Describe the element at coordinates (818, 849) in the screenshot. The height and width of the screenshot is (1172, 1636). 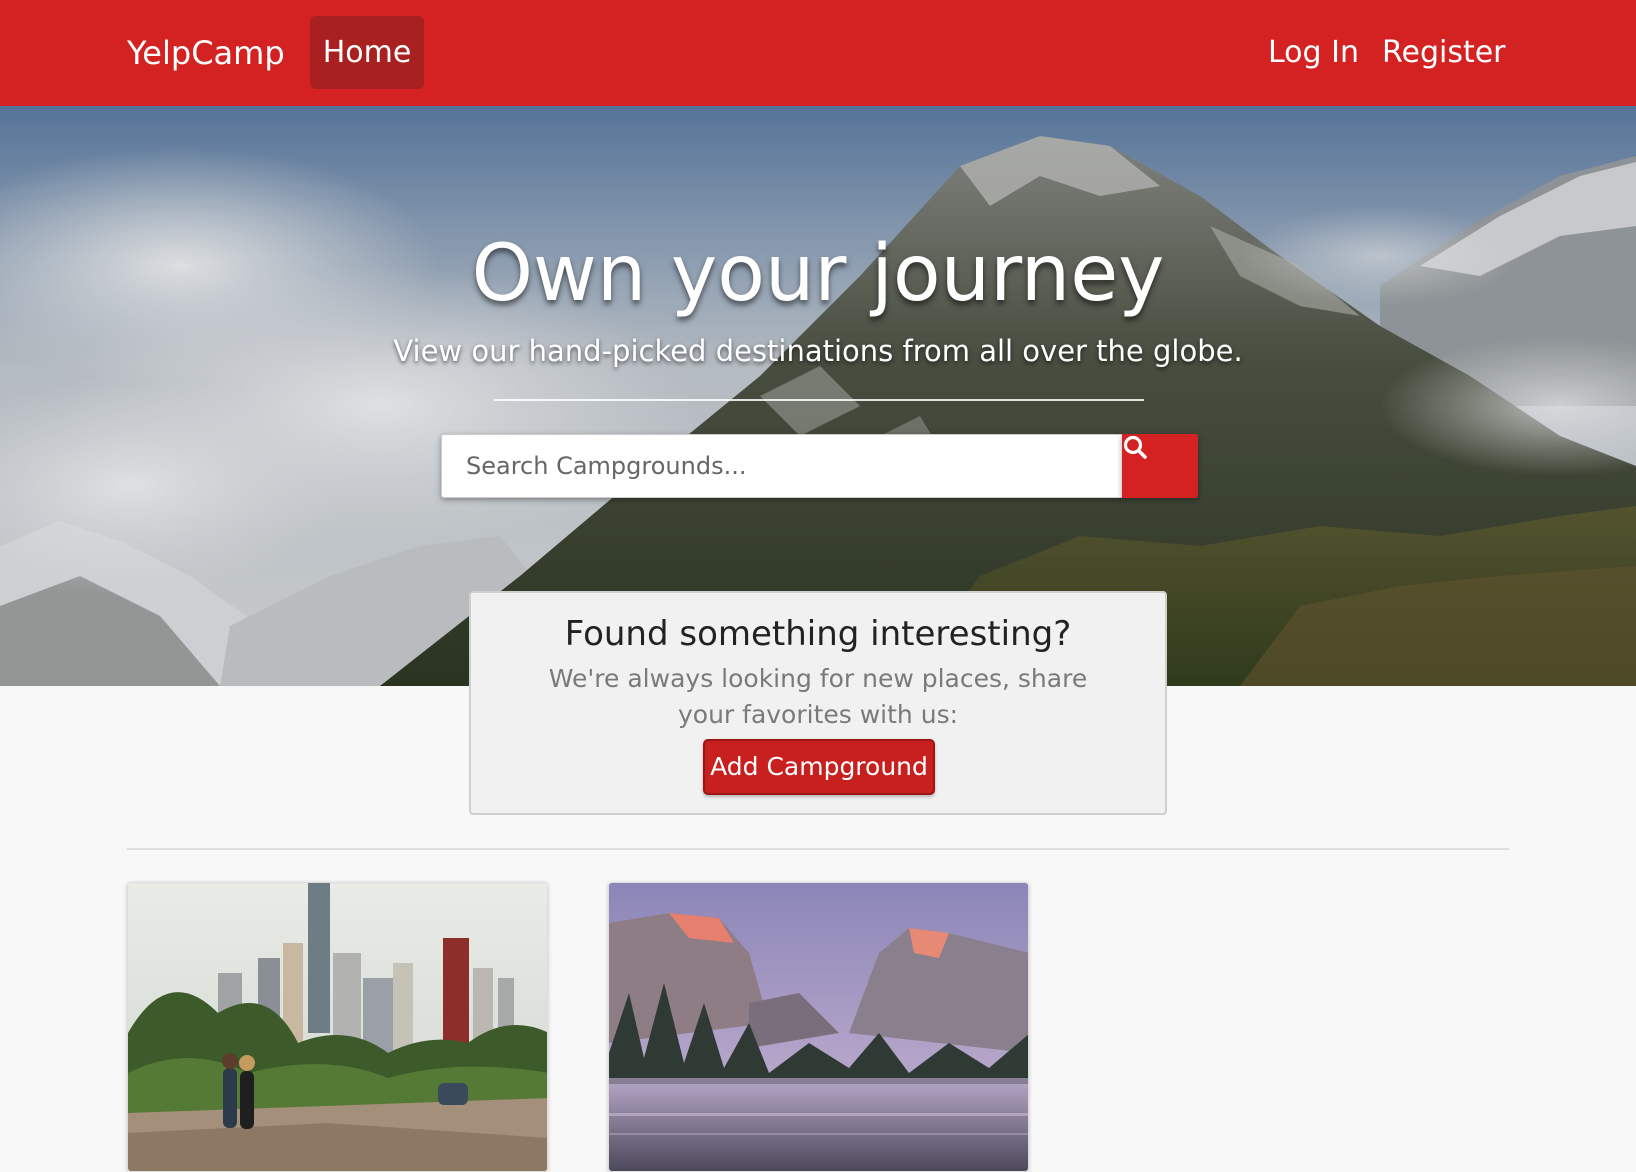
I see `section-divider` at that location.